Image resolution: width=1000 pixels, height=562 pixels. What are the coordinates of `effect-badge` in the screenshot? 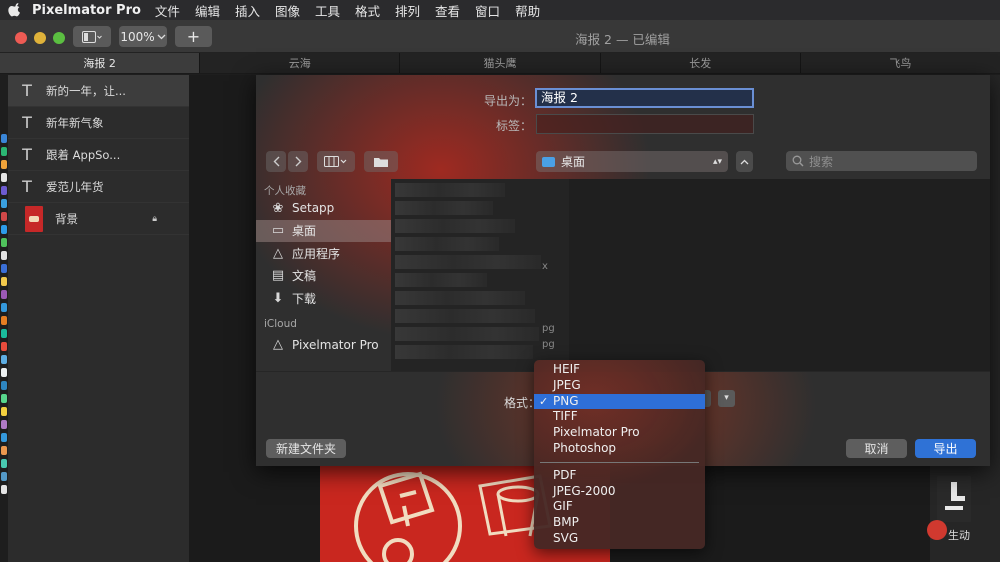 It's located at (937, 530).